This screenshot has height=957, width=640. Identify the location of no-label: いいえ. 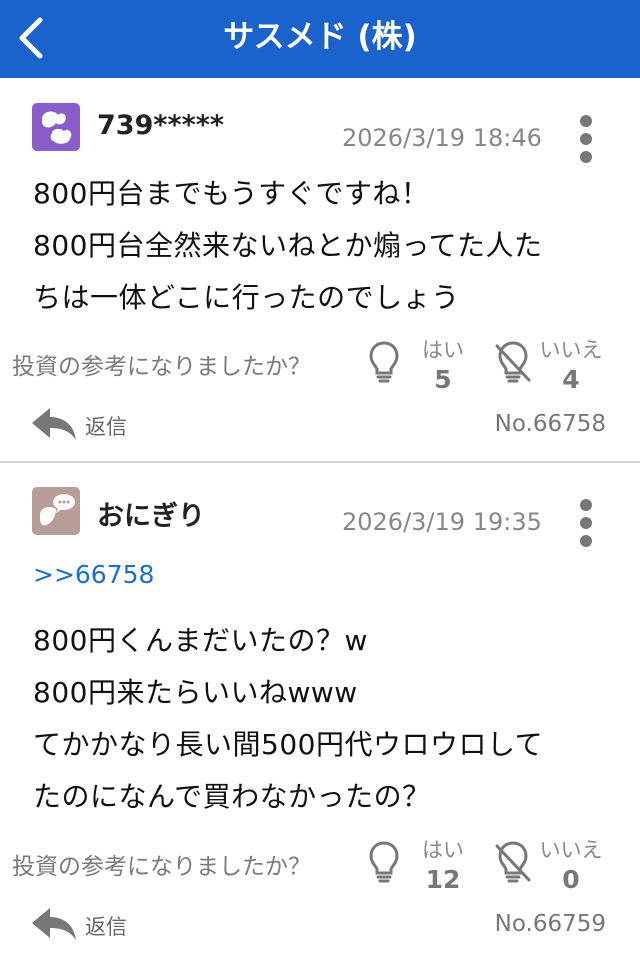
(571, 850).